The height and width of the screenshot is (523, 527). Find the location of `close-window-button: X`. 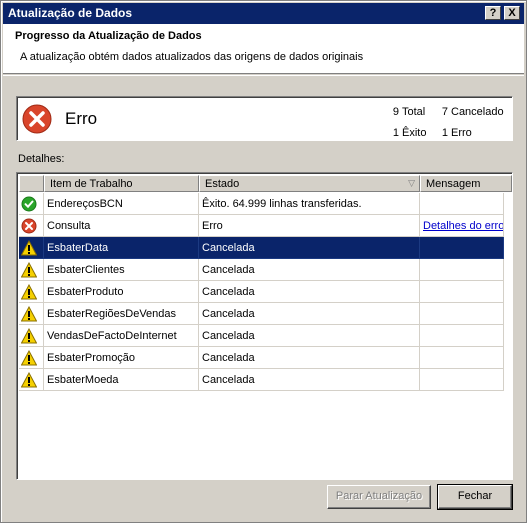

close-window-button: X is located at coordinates (512, 13).